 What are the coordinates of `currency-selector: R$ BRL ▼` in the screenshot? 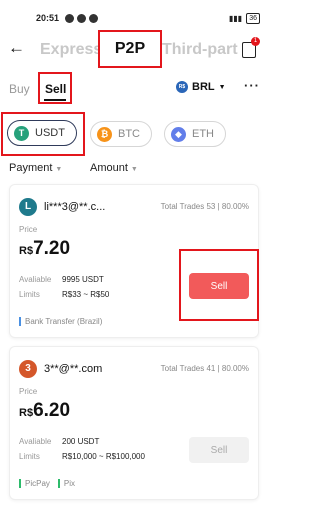 It's located at (201, 87).